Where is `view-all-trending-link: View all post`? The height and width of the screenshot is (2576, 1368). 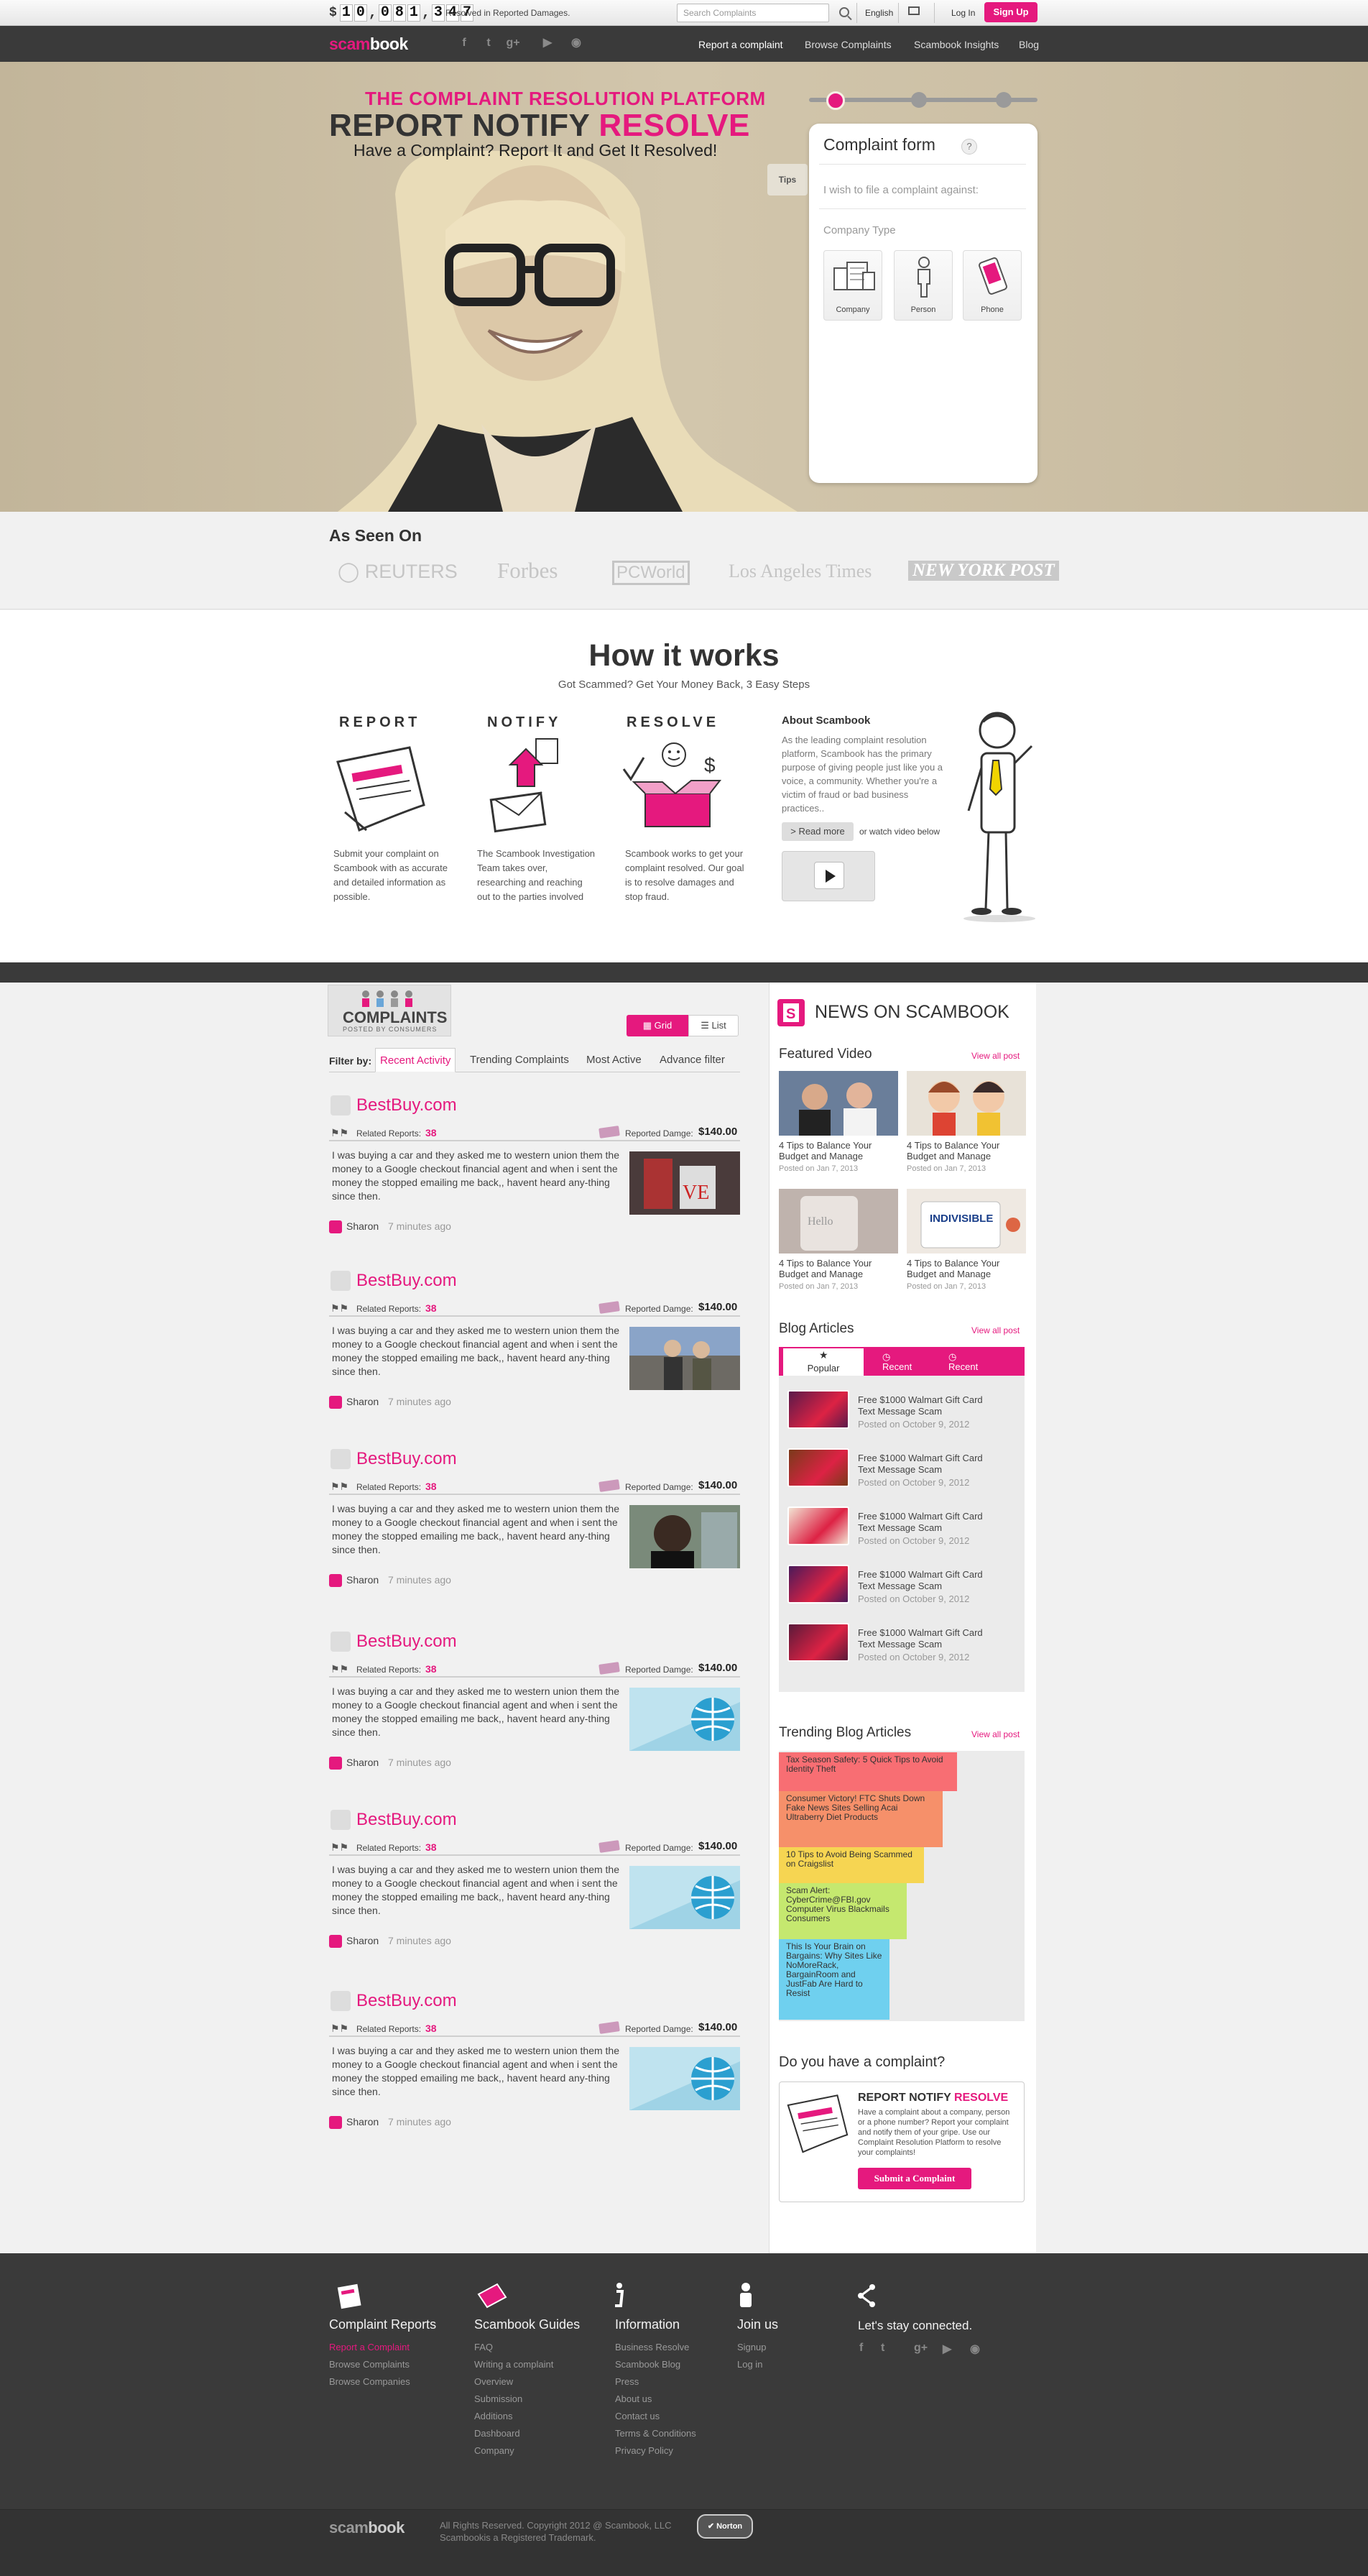
view-all-trending-link: View all post is located at coordinates (995, 1734).